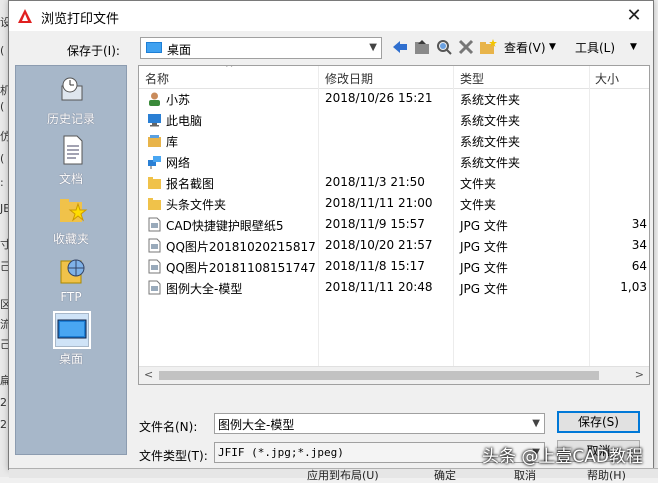  Describe the element at coordinates (25, 16) in the screenshot. I see `autocad-logo-icon` at that location.